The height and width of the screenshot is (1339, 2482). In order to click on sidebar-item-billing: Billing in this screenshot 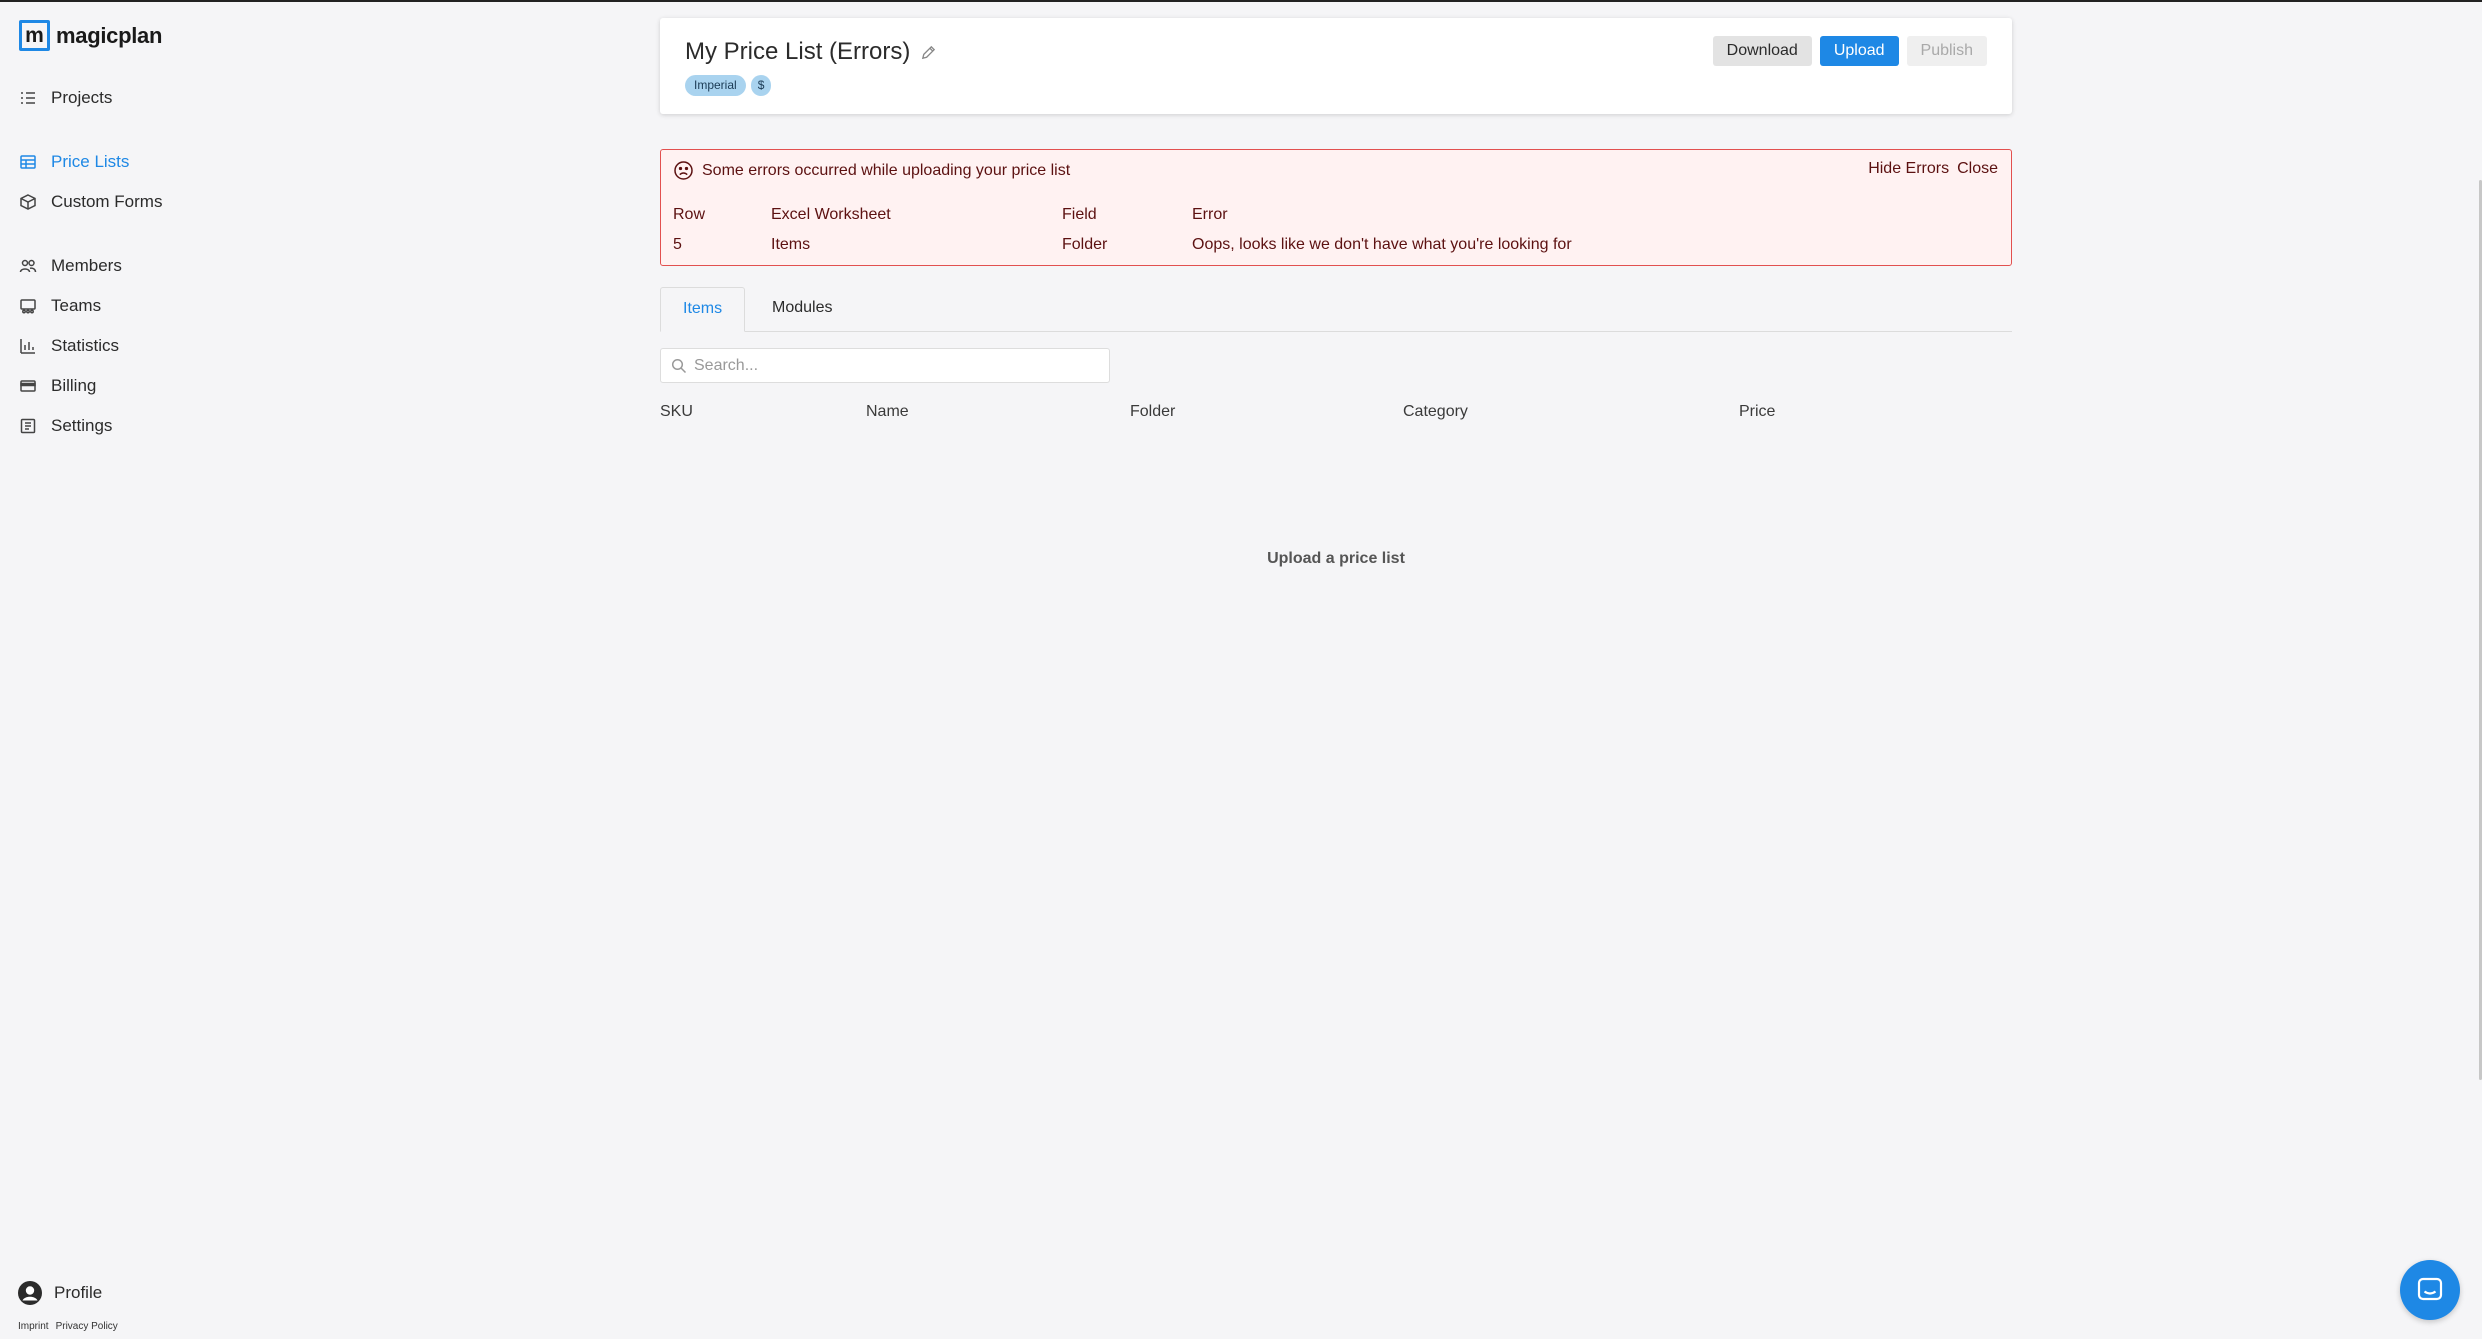, I will do `click(57, 386)`.